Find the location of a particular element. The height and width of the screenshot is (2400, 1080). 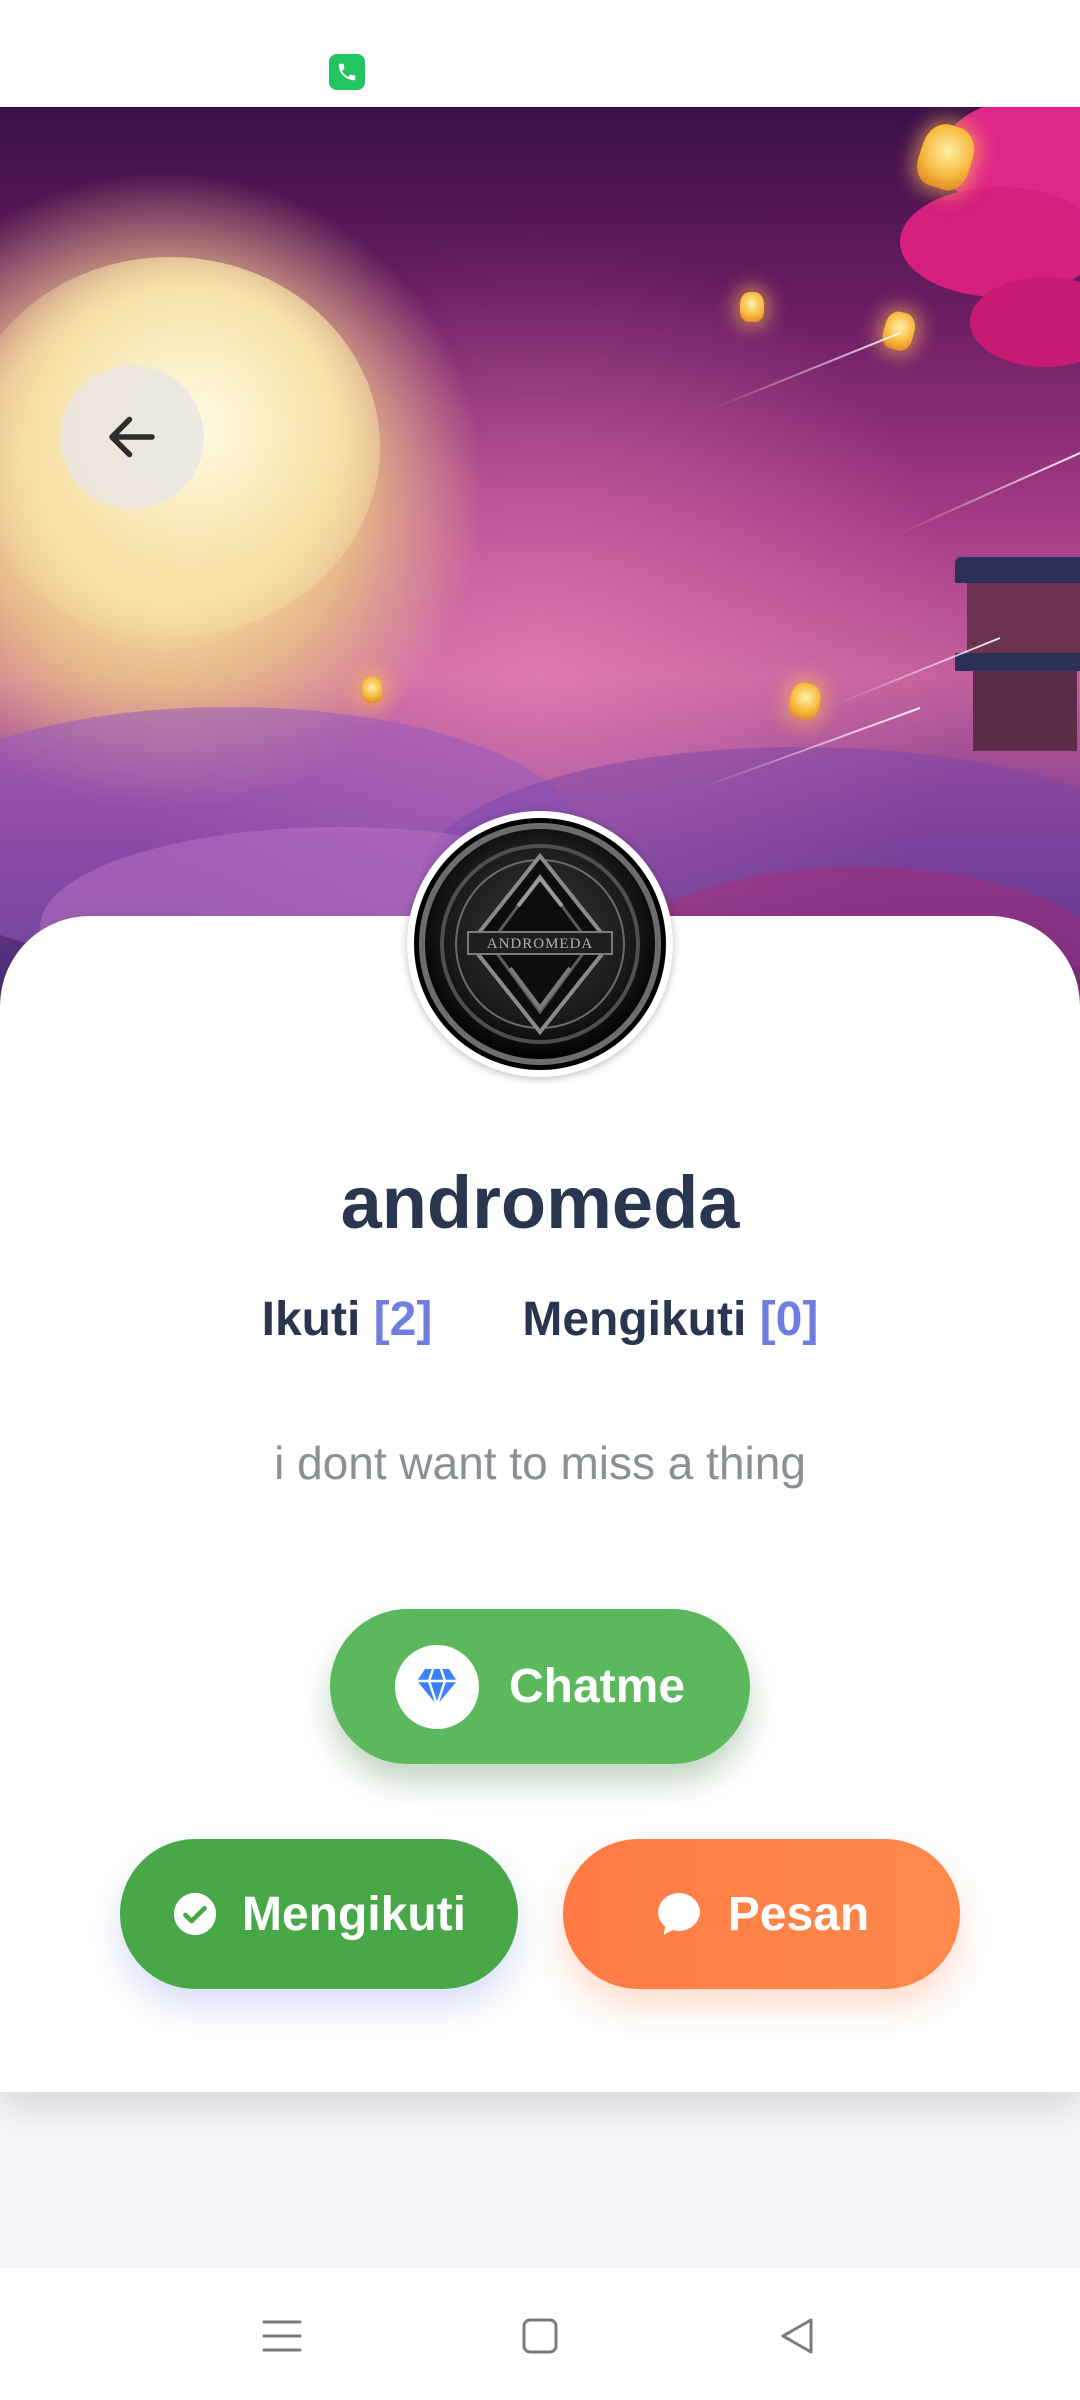

diamond-icon is located at coordinates (436, 1686).